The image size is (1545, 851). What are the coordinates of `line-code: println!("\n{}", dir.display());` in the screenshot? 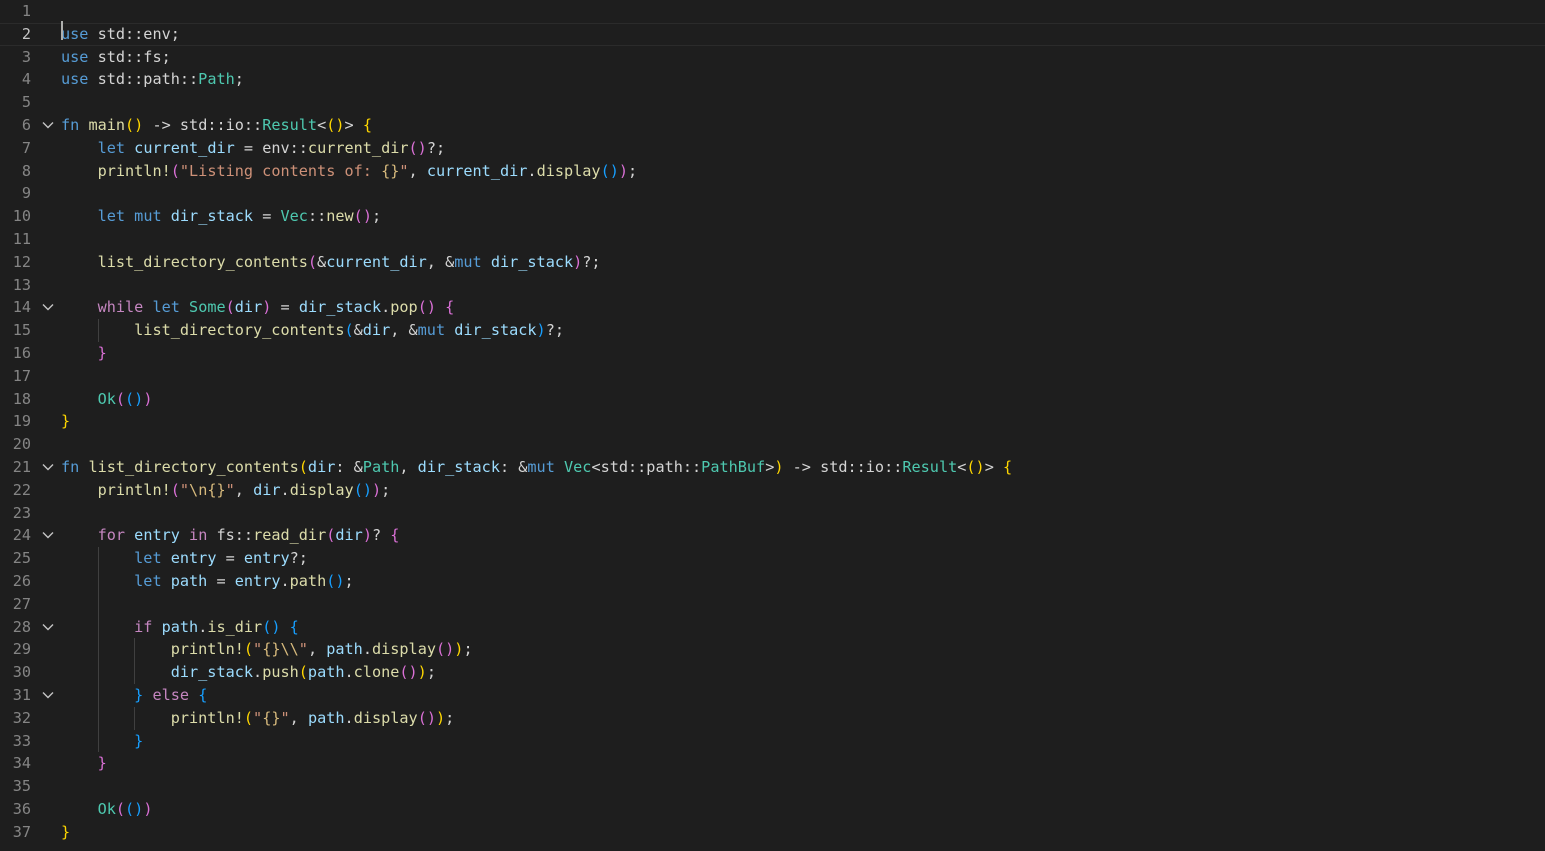 It's located at (226, 490).